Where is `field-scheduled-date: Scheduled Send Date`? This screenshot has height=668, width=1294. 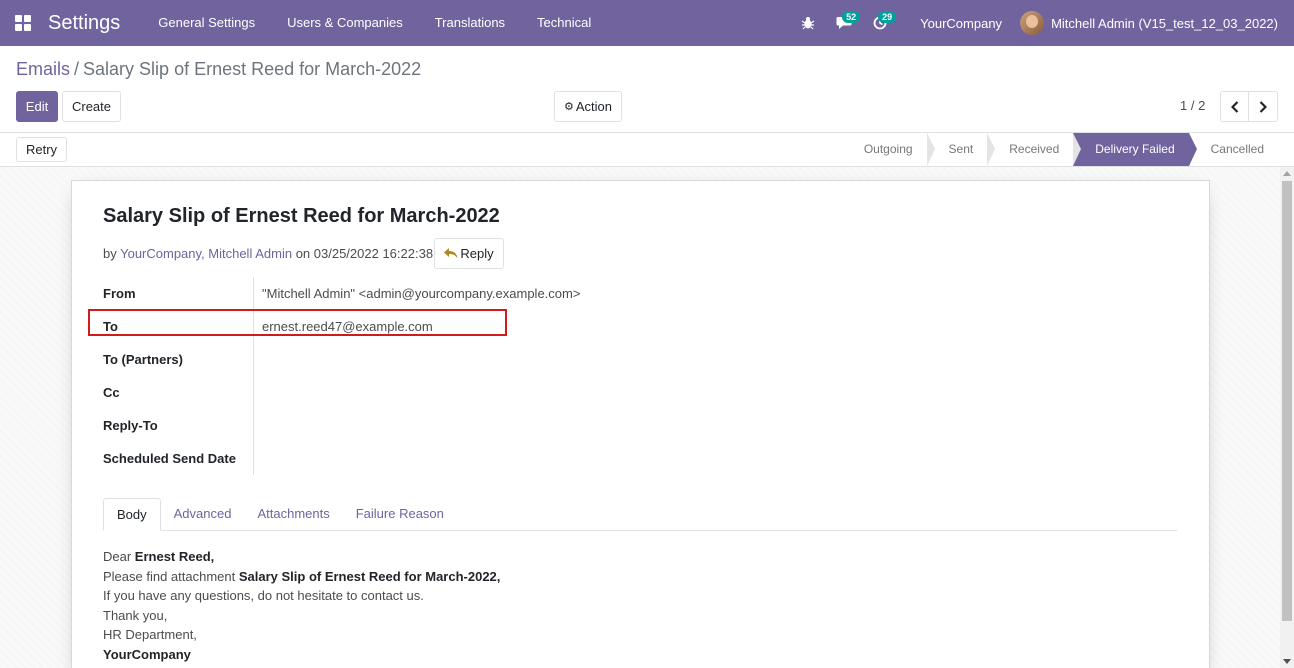
field-scheduled-date: Scheduled Send Date is located at coordinates (640, 458).